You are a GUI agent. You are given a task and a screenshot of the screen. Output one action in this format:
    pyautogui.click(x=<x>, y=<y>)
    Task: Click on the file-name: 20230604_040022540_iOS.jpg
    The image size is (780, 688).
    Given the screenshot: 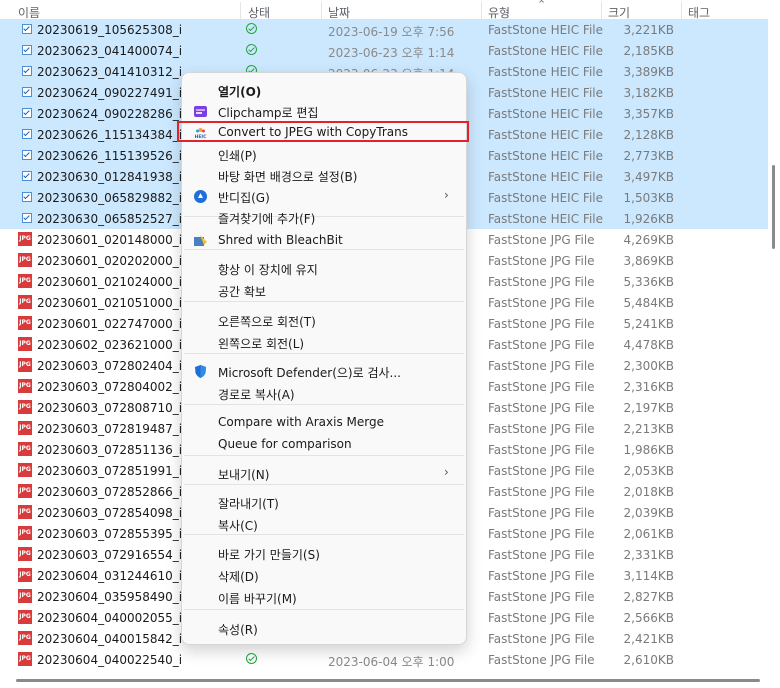 What is the action you would take?
    pyautogui.click(x=109, y=660)
    